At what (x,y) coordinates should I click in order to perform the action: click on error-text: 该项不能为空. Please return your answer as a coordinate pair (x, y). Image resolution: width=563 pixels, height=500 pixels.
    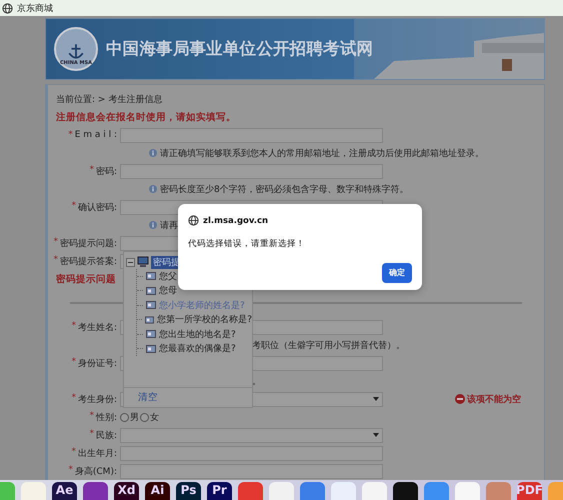
    Looking at the image, I should click on (494, 399).